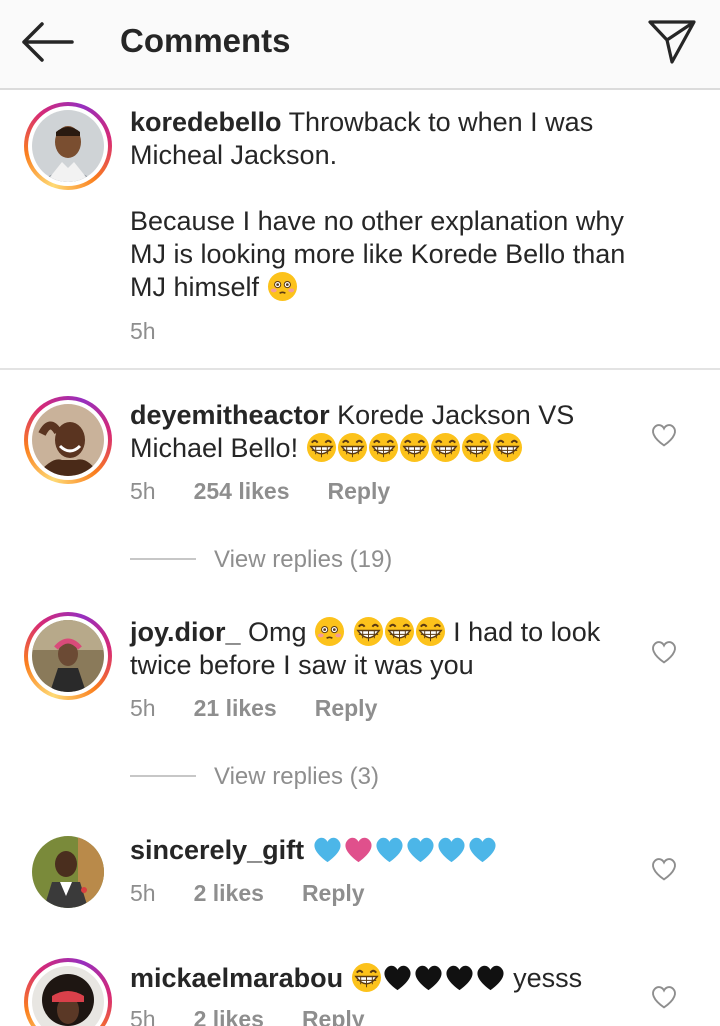 This screenshot has height=1026, width=720. I want to click on comment-meta: 5h 21 likes Reply, so click(272, 708).